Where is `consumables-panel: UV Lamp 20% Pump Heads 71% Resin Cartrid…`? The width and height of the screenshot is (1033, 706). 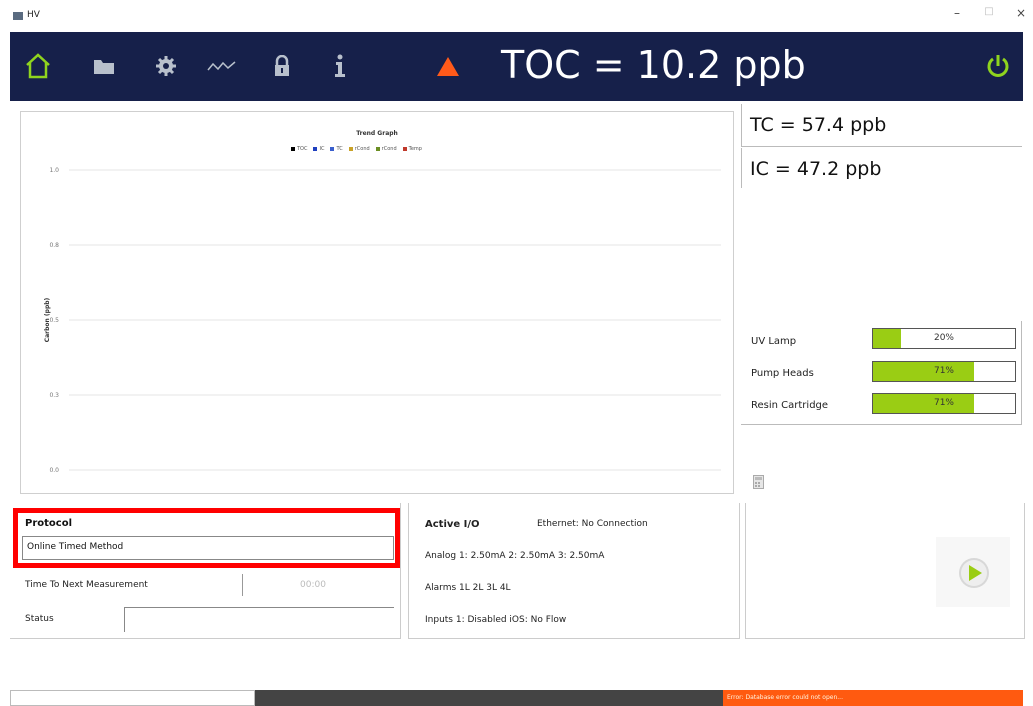 consumables-panel: UV Lamp 20% Pump Heads 71% Resin Cartrid… is located at coordinates (881, 373).